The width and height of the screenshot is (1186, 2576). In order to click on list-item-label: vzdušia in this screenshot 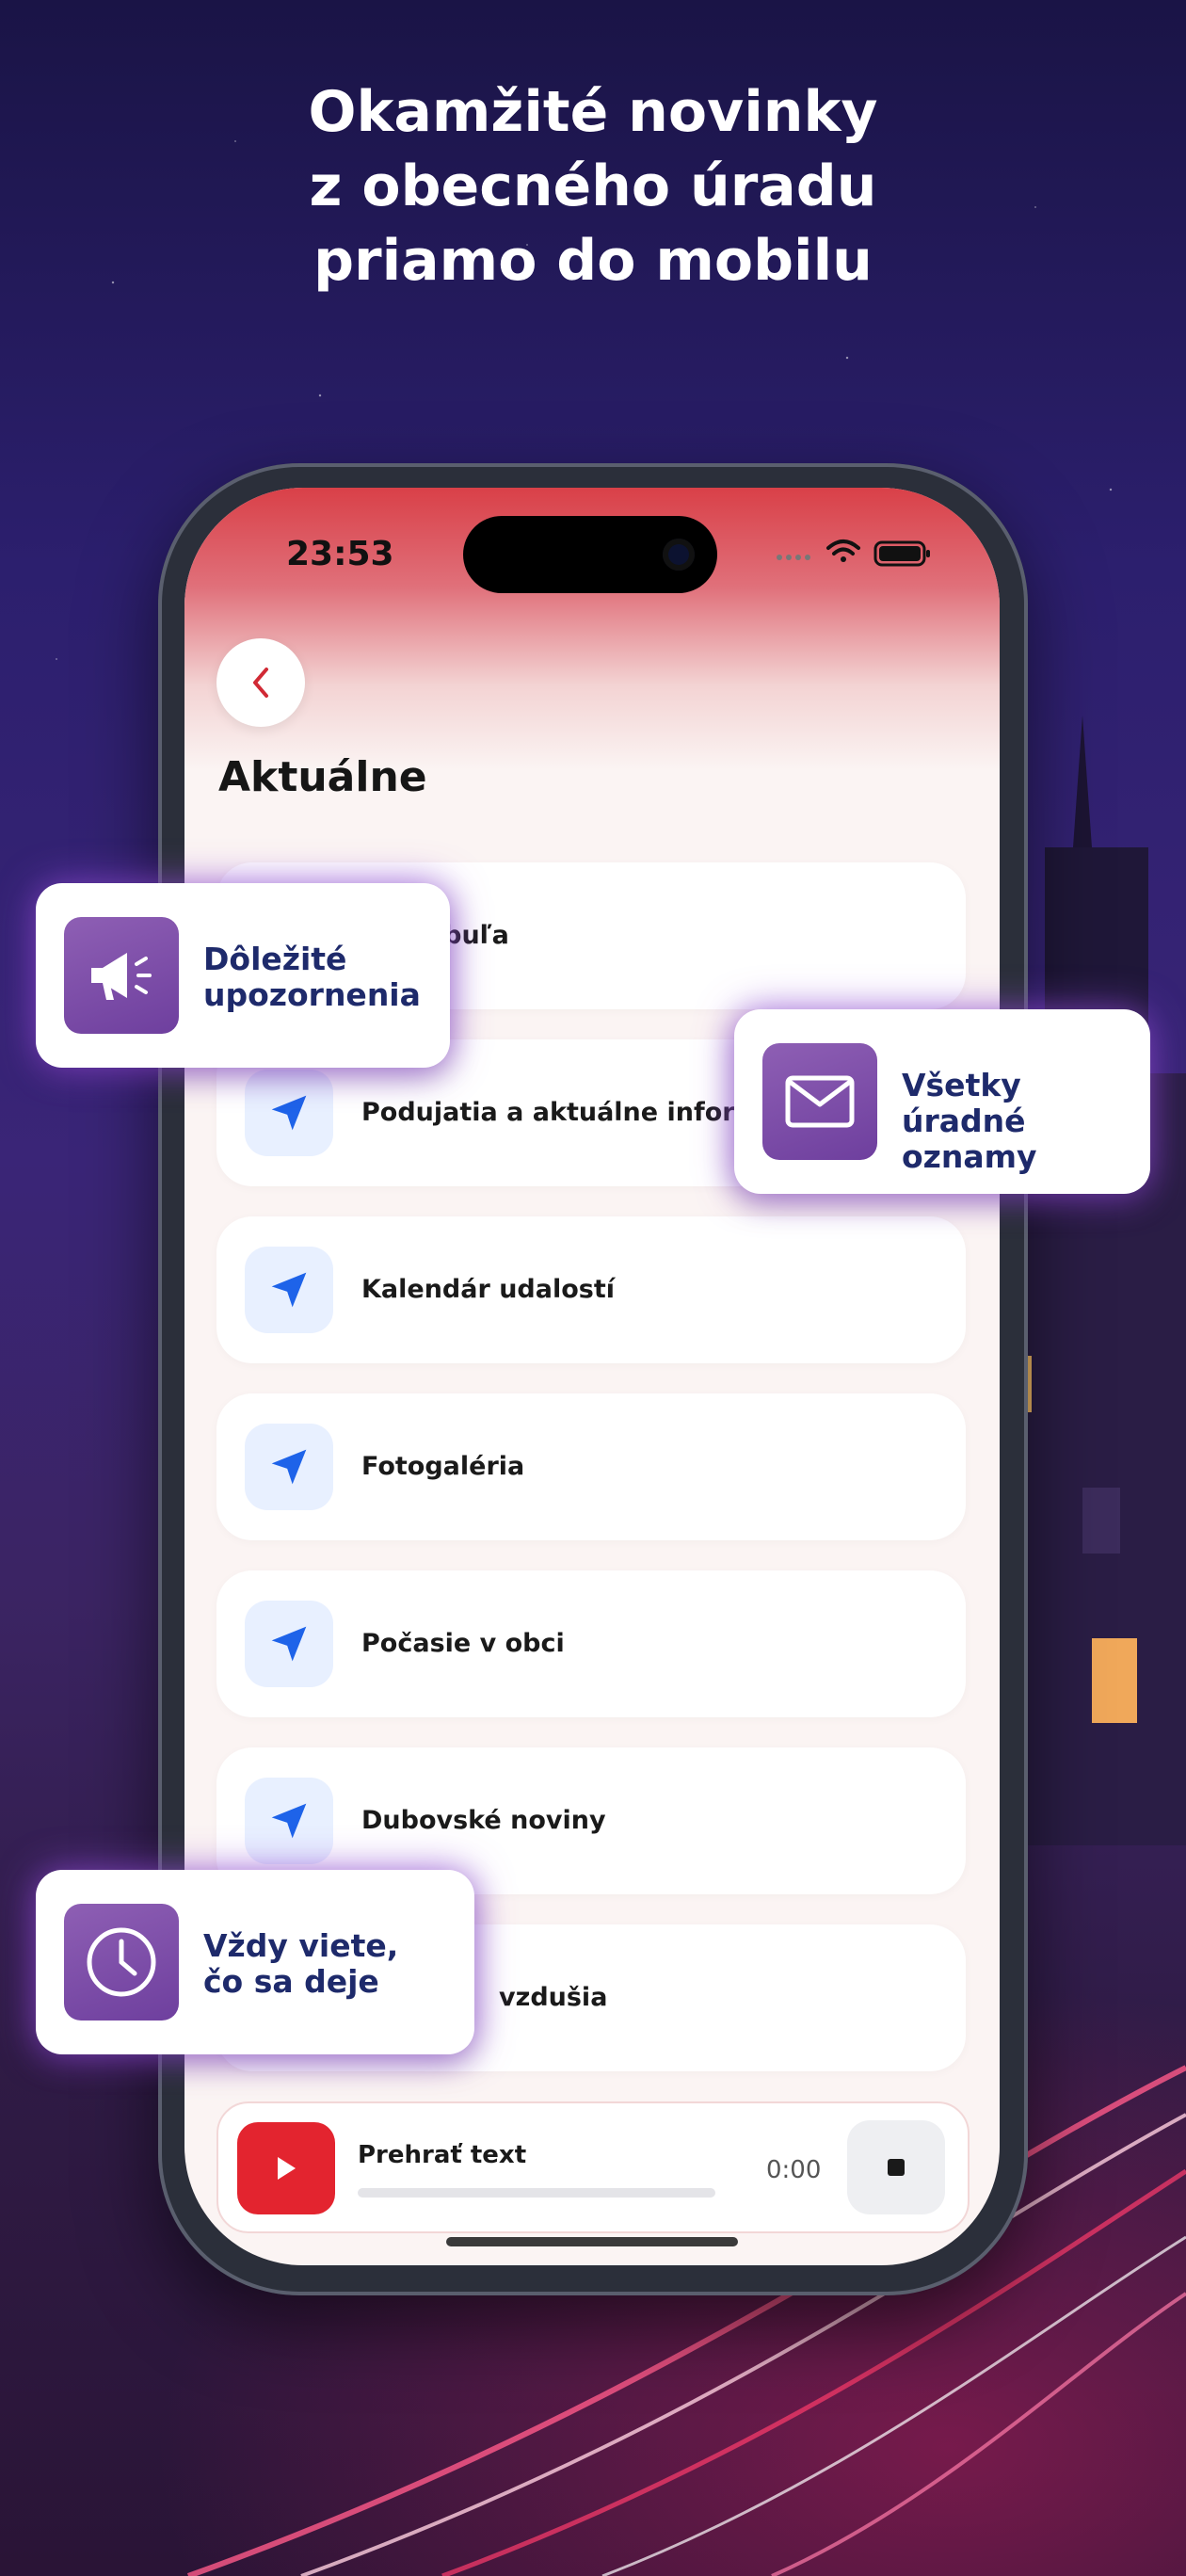, I will do `click(553, 1997)`.